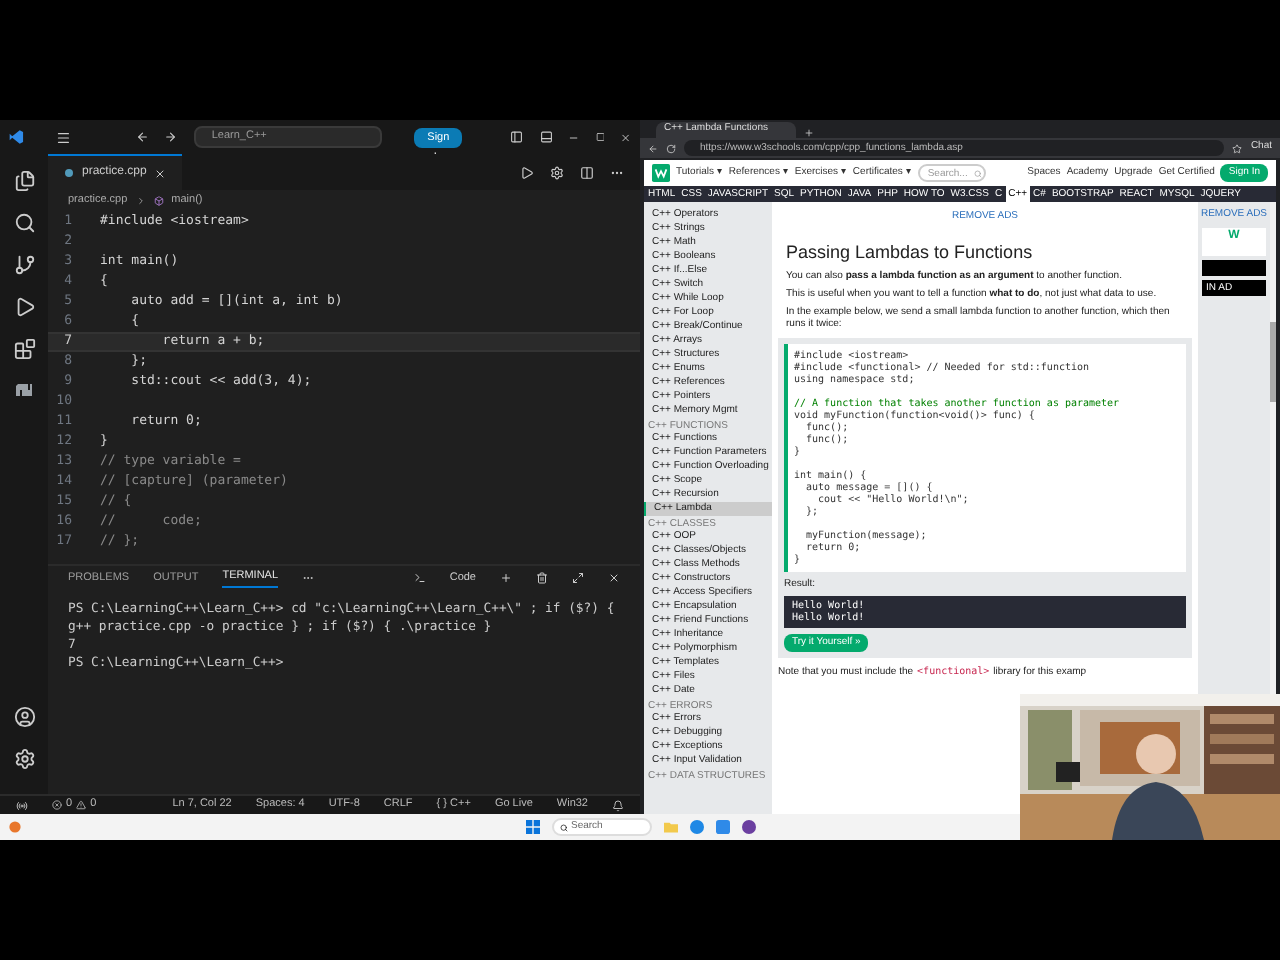  I want to click on windows-icon, so click(532, 827).